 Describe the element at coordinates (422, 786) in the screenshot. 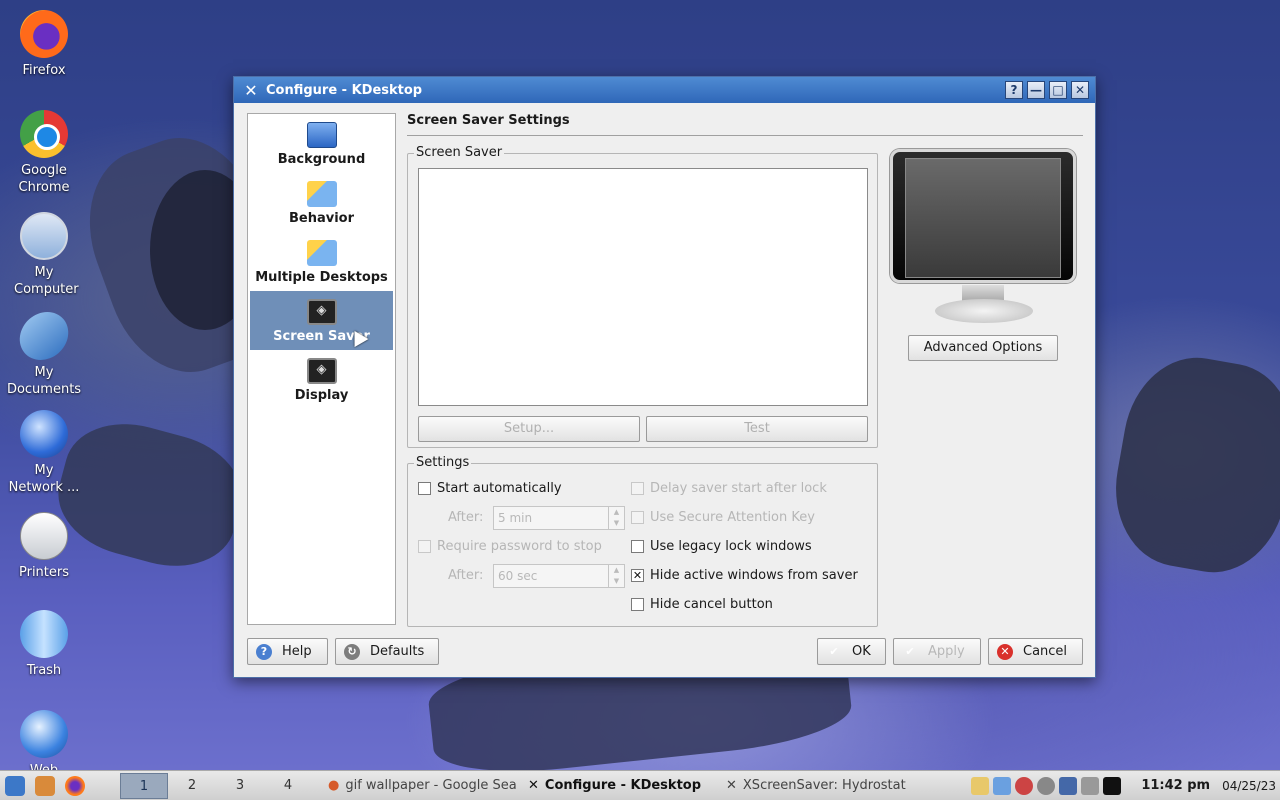

I see `task-button-google-search: ● gif wallpaper - Google Sea` at that location.